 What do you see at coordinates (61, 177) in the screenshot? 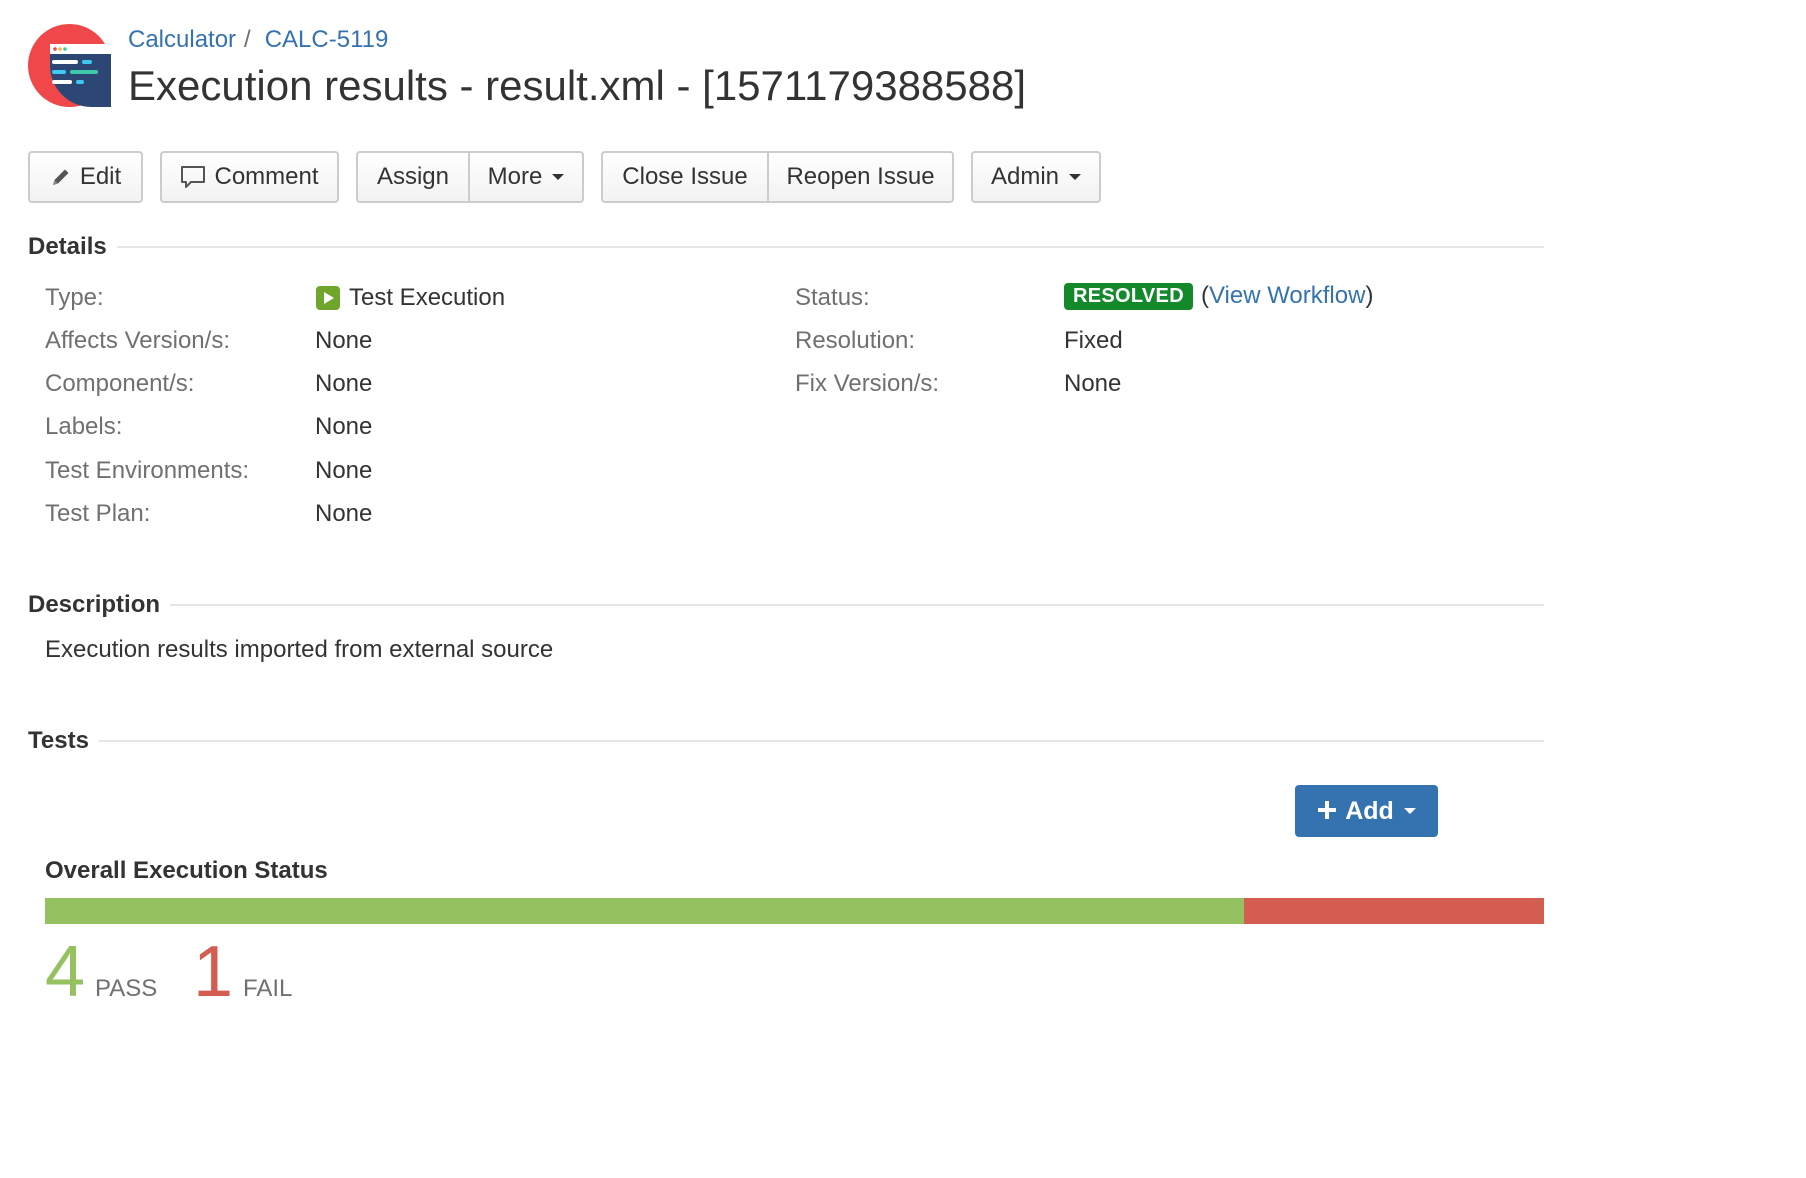
I see `pencil-icon` at bounding box center [61, 177].